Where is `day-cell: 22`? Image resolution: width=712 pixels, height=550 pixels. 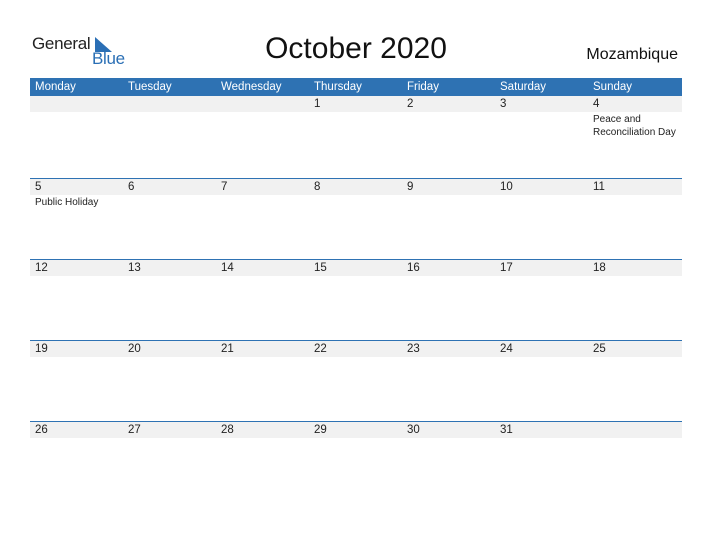
day-cell: 22 is located at coordinates (355, 349).